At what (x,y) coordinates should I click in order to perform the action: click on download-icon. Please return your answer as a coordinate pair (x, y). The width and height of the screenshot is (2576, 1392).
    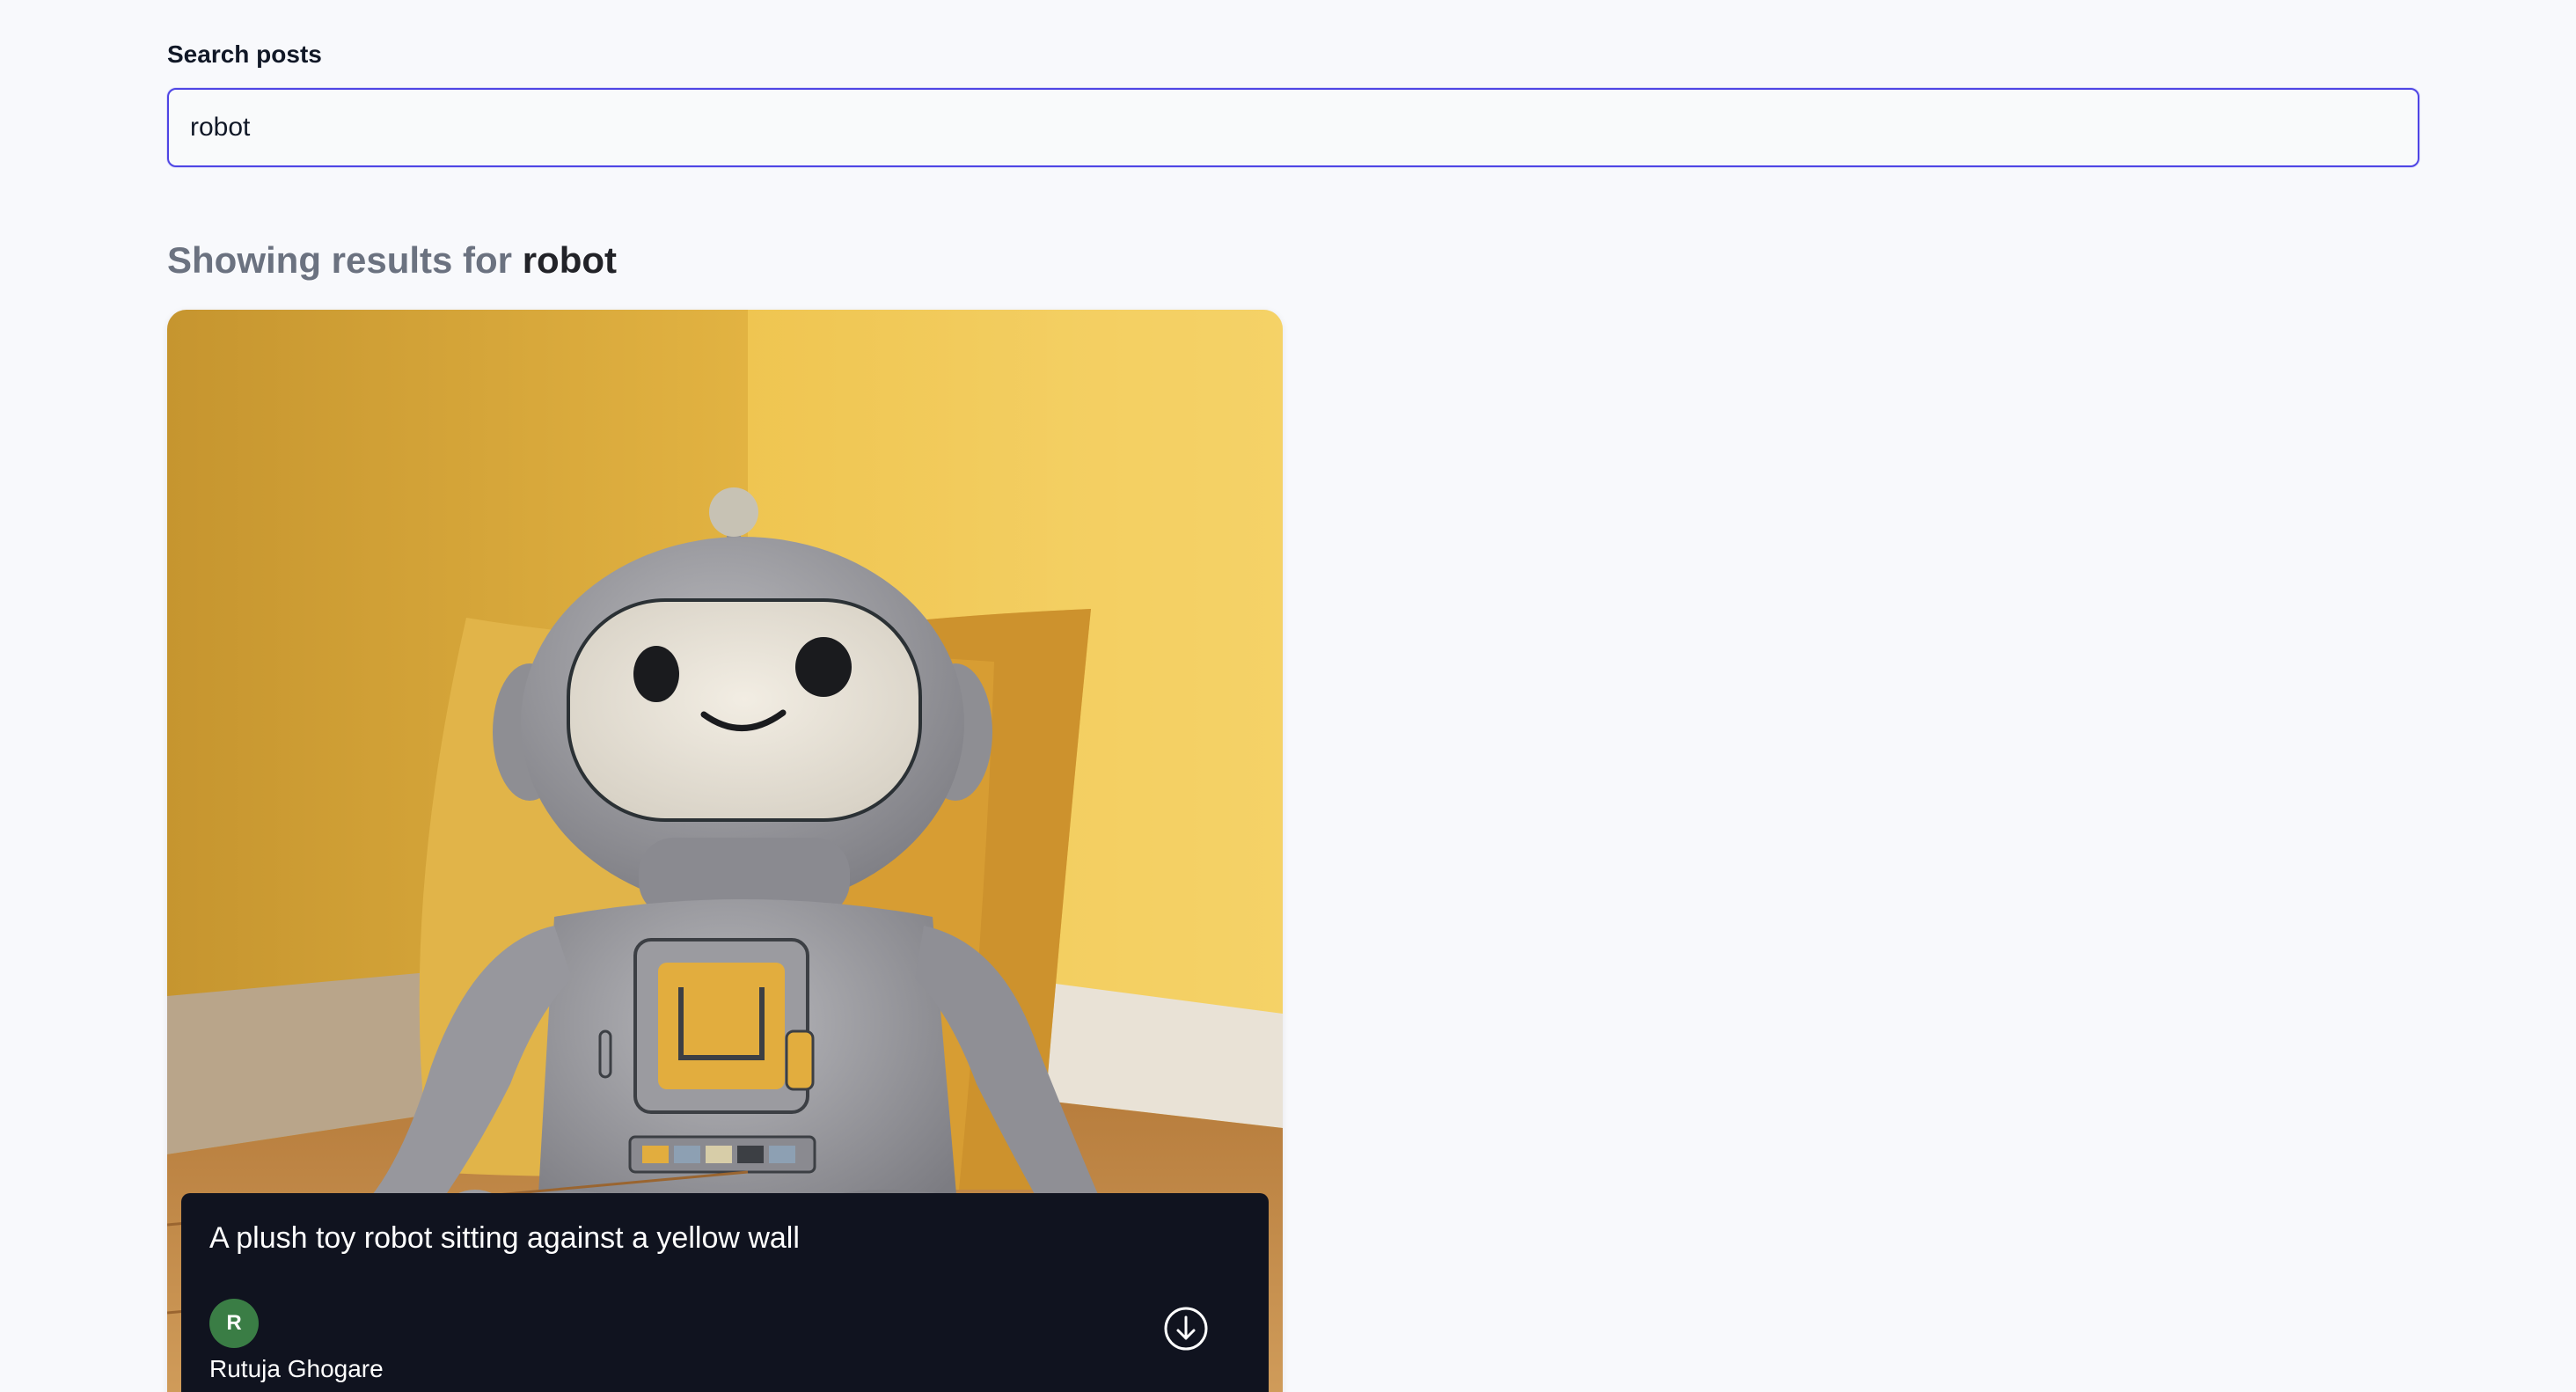
    Looking at the image, I should click on (1186, 1329).